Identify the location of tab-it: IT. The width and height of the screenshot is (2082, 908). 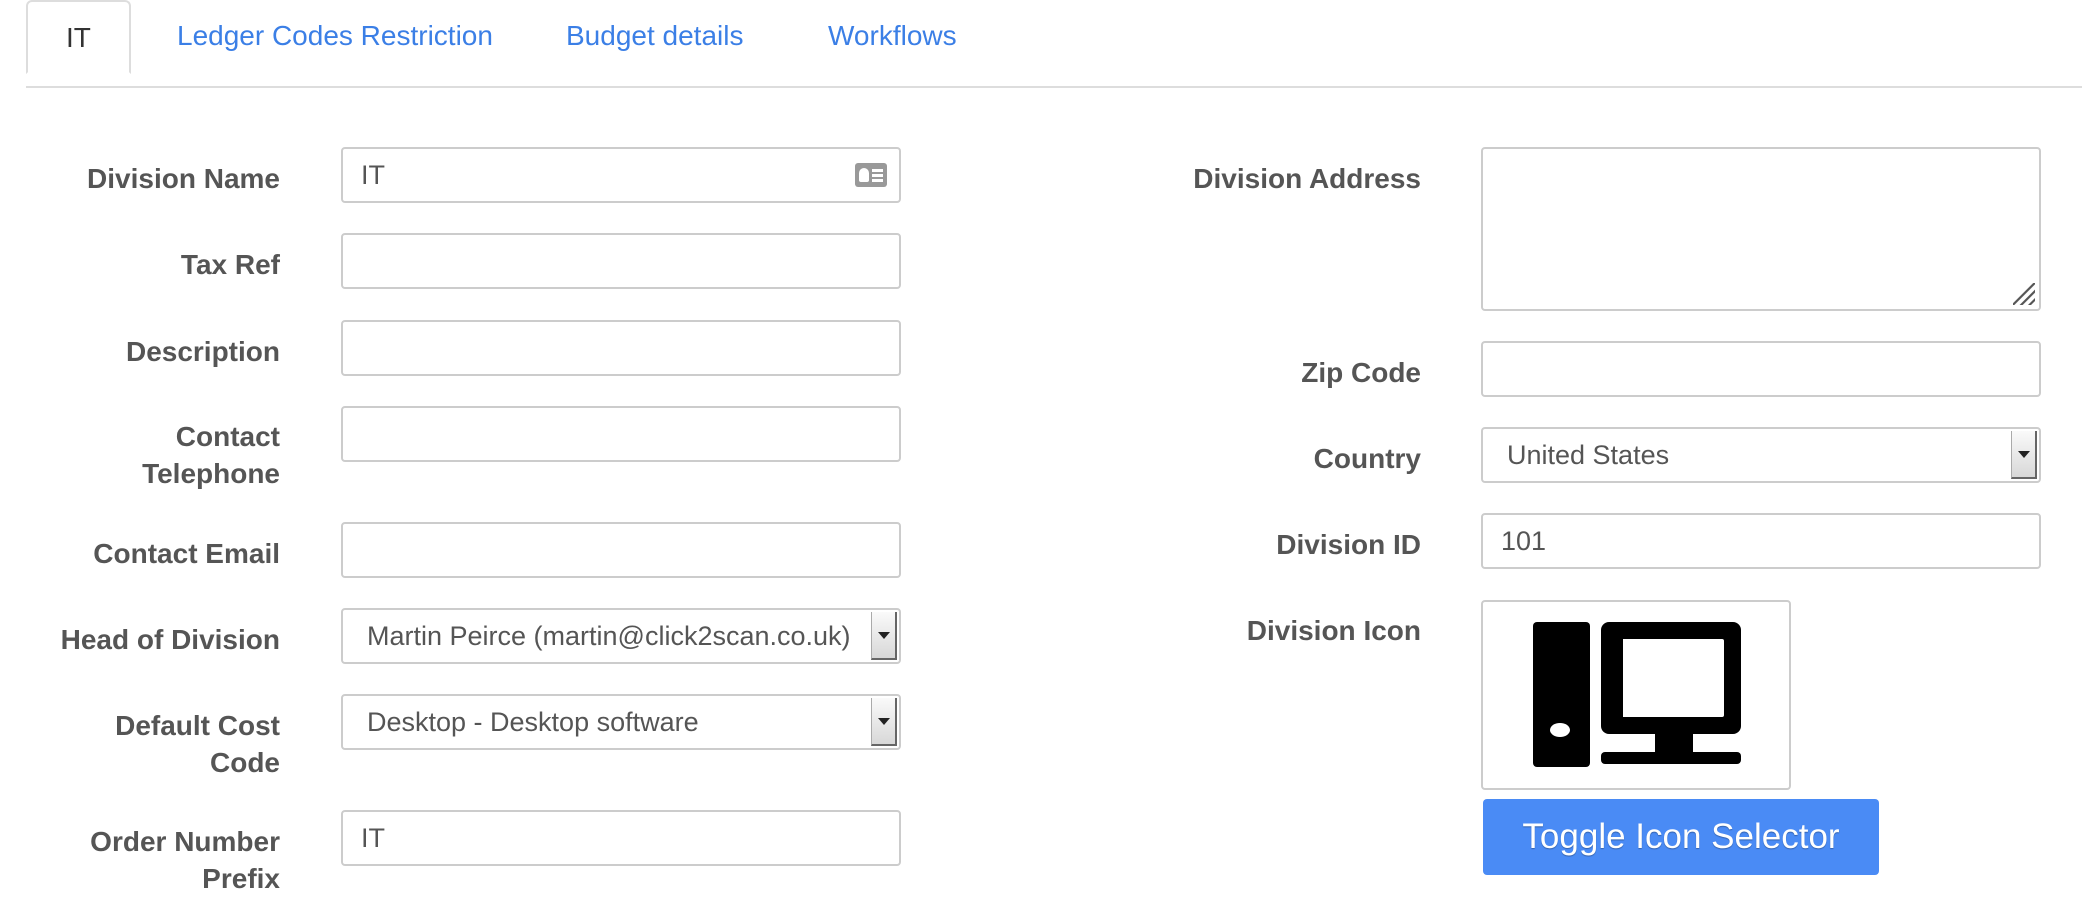
(78, 37).